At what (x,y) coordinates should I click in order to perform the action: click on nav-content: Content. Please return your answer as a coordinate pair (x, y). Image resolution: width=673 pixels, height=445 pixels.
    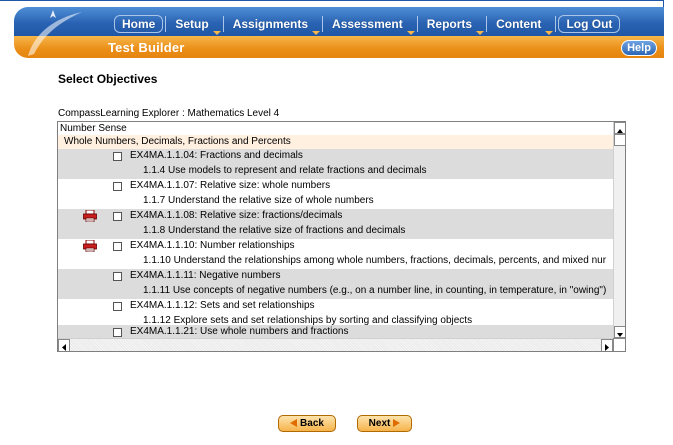
    Looking at the image, I should click on (521, 25).